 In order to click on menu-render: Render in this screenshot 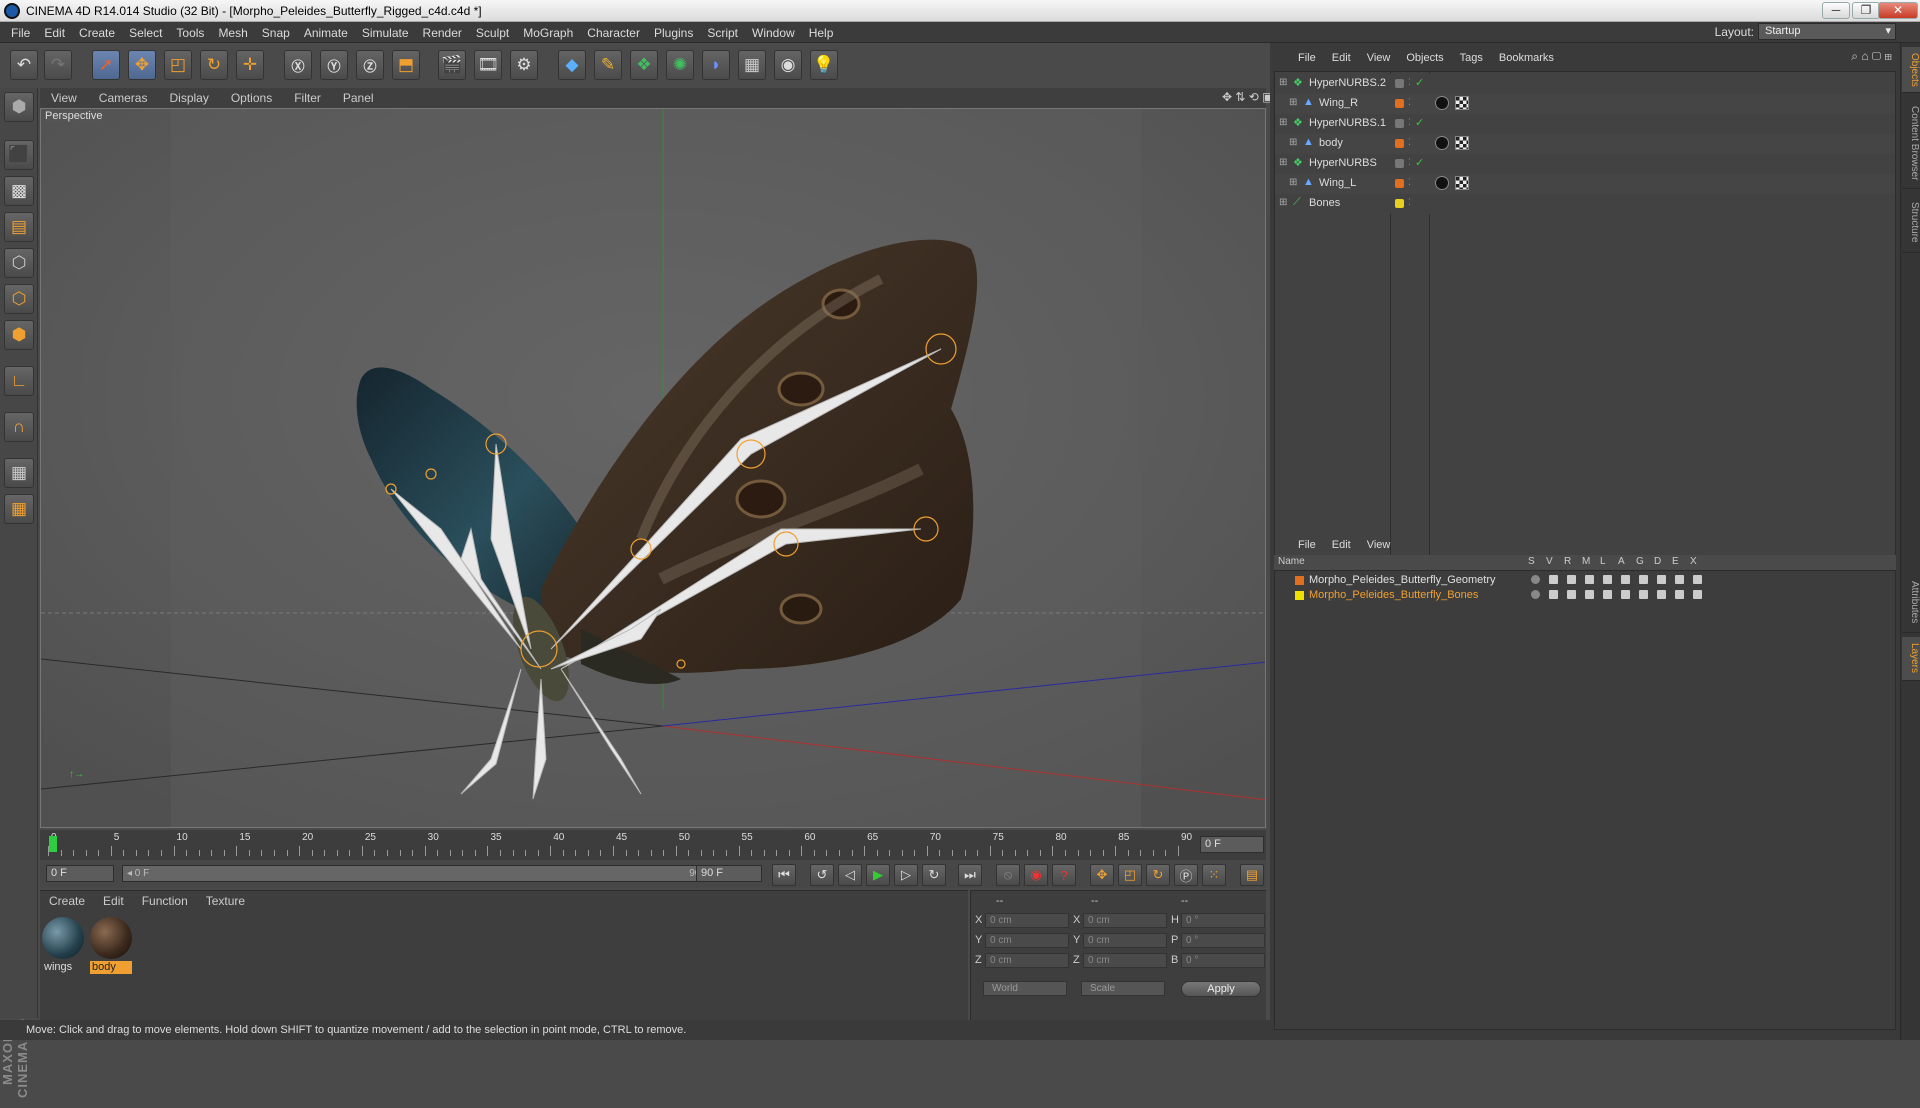, I will do `click(442, 33)`.